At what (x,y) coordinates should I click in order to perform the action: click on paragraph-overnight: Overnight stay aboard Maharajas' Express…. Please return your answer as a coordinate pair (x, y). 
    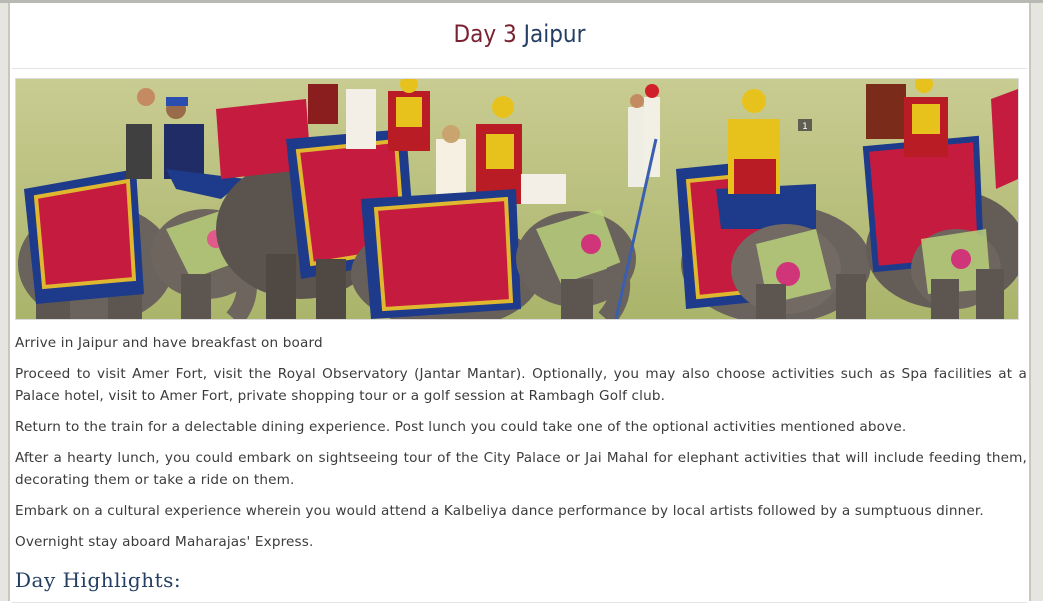
    Looking at the image, I should click on (164, 542).